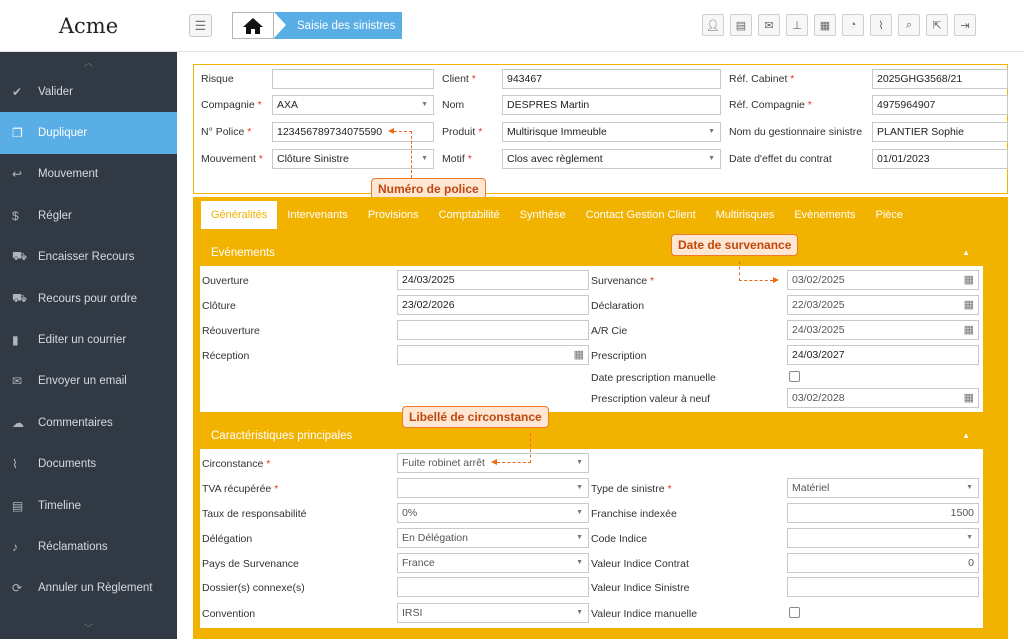 The height and width of the screenshot is (639, 1024). What do you see at coordinates (940, 79) in the screenshot?
I see `ref-cabinet-input: 2025GHG3568/21` at bounding box center [940, 79].